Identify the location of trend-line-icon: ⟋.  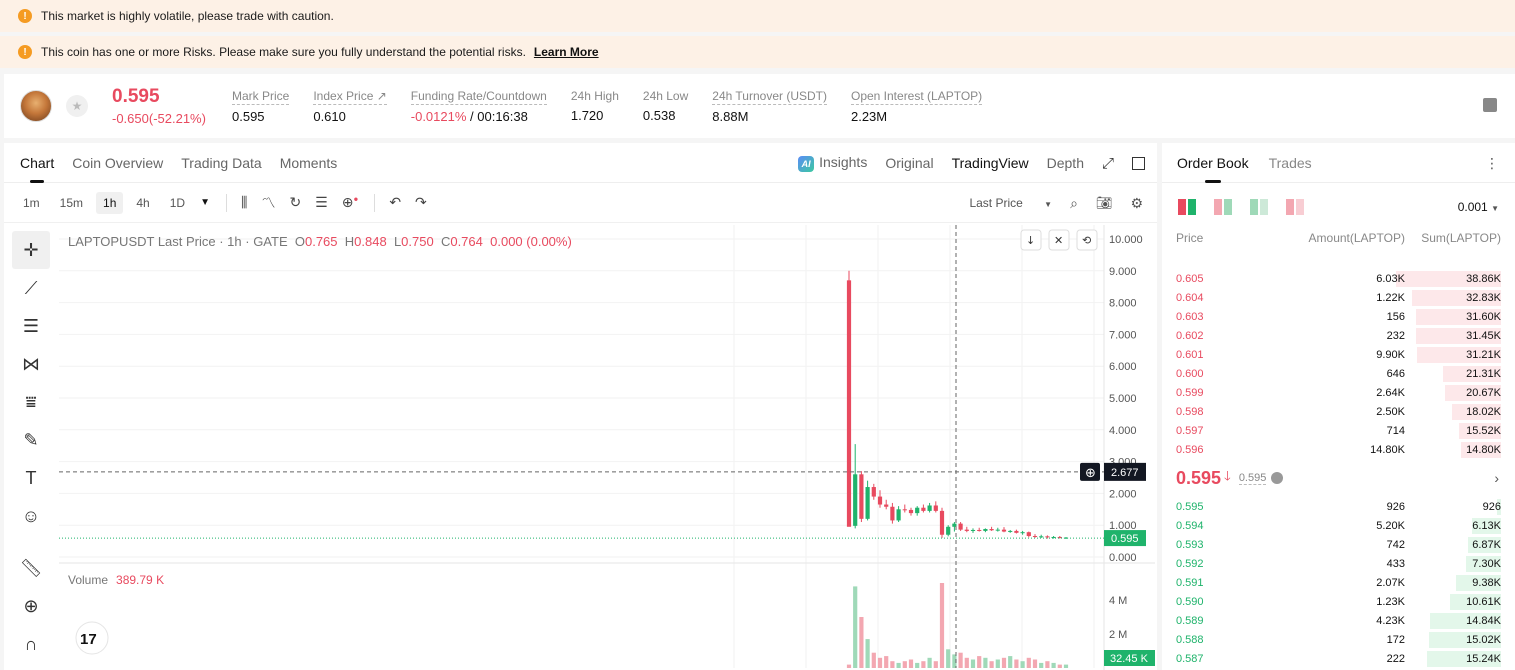
(31, 288).